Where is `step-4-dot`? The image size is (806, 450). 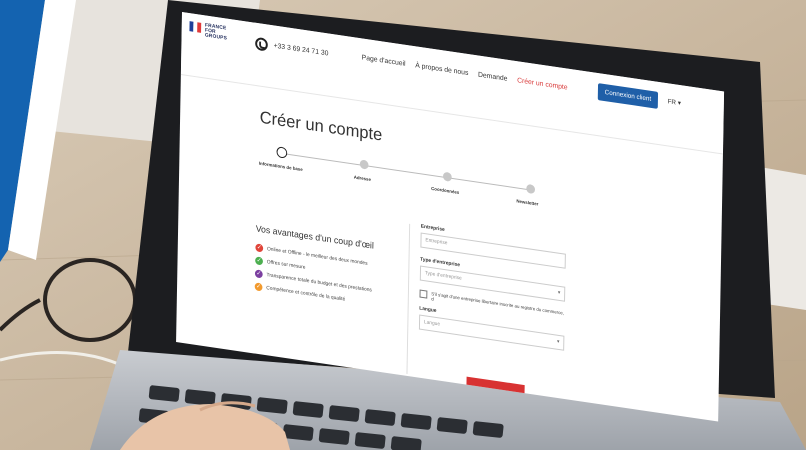
step-4-dot is located at coordinates (531, 189).